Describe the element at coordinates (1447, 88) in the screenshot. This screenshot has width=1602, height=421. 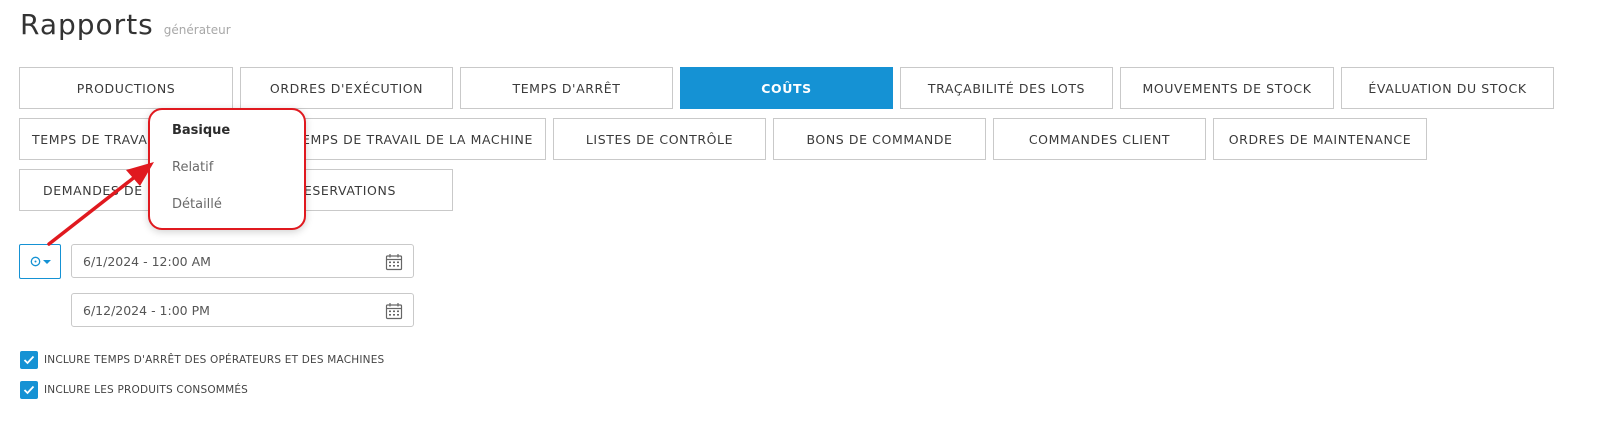
I see `tab-evaluation-stock: ÉVALUATION DU STOCK` at that location.